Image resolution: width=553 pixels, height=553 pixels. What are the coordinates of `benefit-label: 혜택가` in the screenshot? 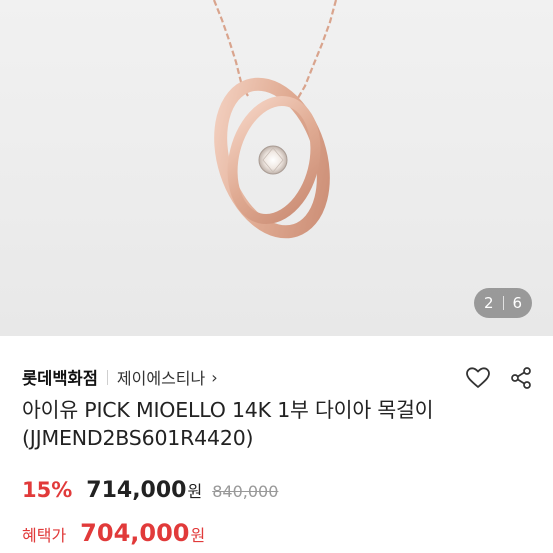 It's located at (44, 535).